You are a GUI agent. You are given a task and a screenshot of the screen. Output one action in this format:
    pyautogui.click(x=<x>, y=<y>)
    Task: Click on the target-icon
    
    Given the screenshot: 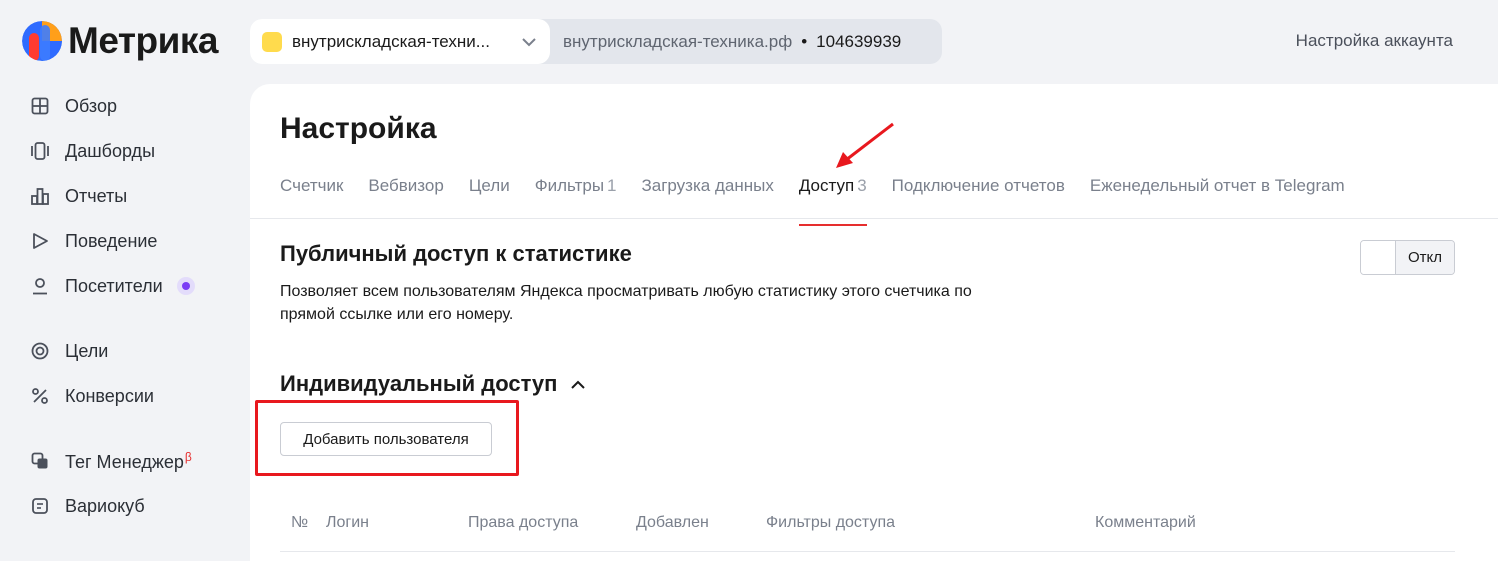 What is the action you would take?
    pyautogui.click(x=40, y=351)
    